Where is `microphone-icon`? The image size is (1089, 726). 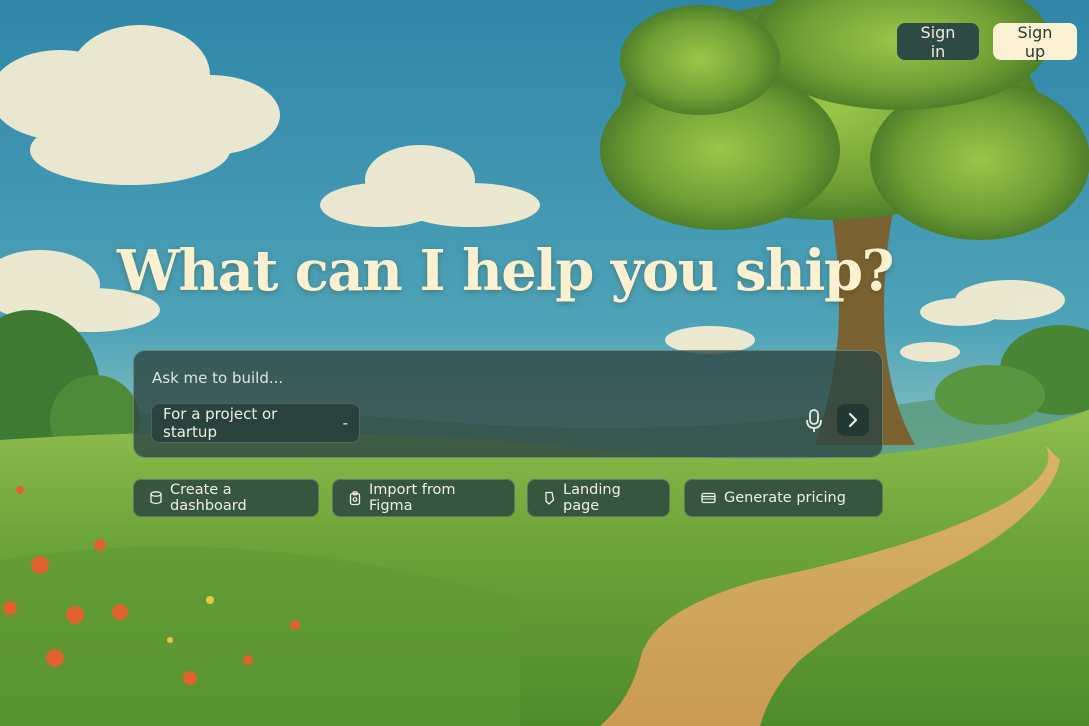
microphone-icon is located at coordinates (814, 421).